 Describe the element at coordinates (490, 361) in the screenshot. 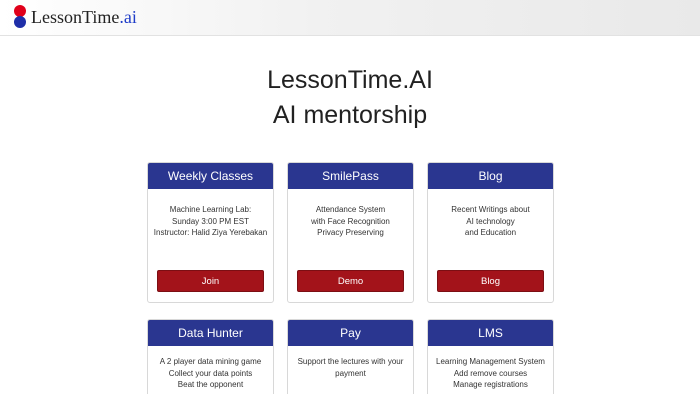

I see `card-line: Learning Management System` at that location.